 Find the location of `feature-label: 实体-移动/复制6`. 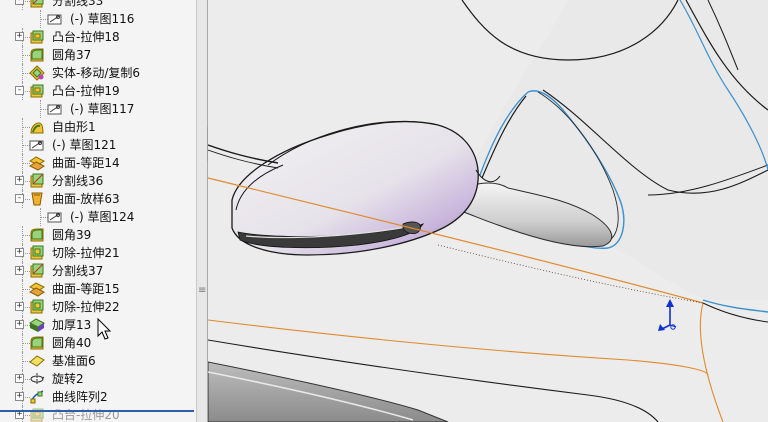

feature-label: 实体-移动/复制6 is located at coordinates (96, 73).